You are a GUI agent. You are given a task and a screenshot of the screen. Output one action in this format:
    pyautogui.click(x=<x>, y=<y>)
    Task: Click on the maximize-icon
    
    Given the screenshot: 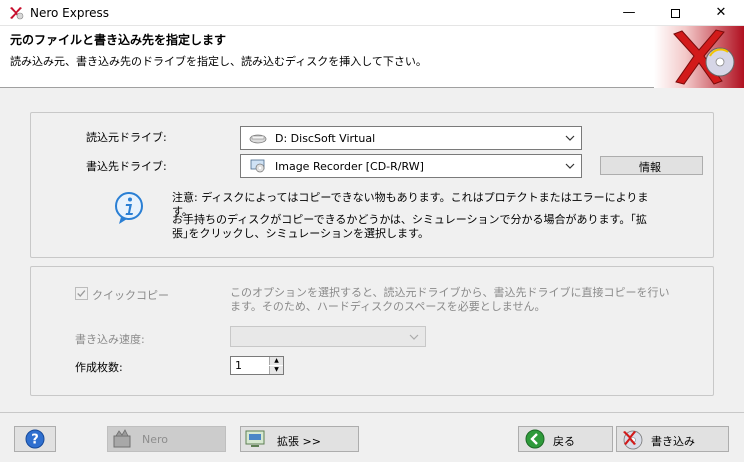 What is the action you would take?
    pyautogui.click(x=675, y=13)
    